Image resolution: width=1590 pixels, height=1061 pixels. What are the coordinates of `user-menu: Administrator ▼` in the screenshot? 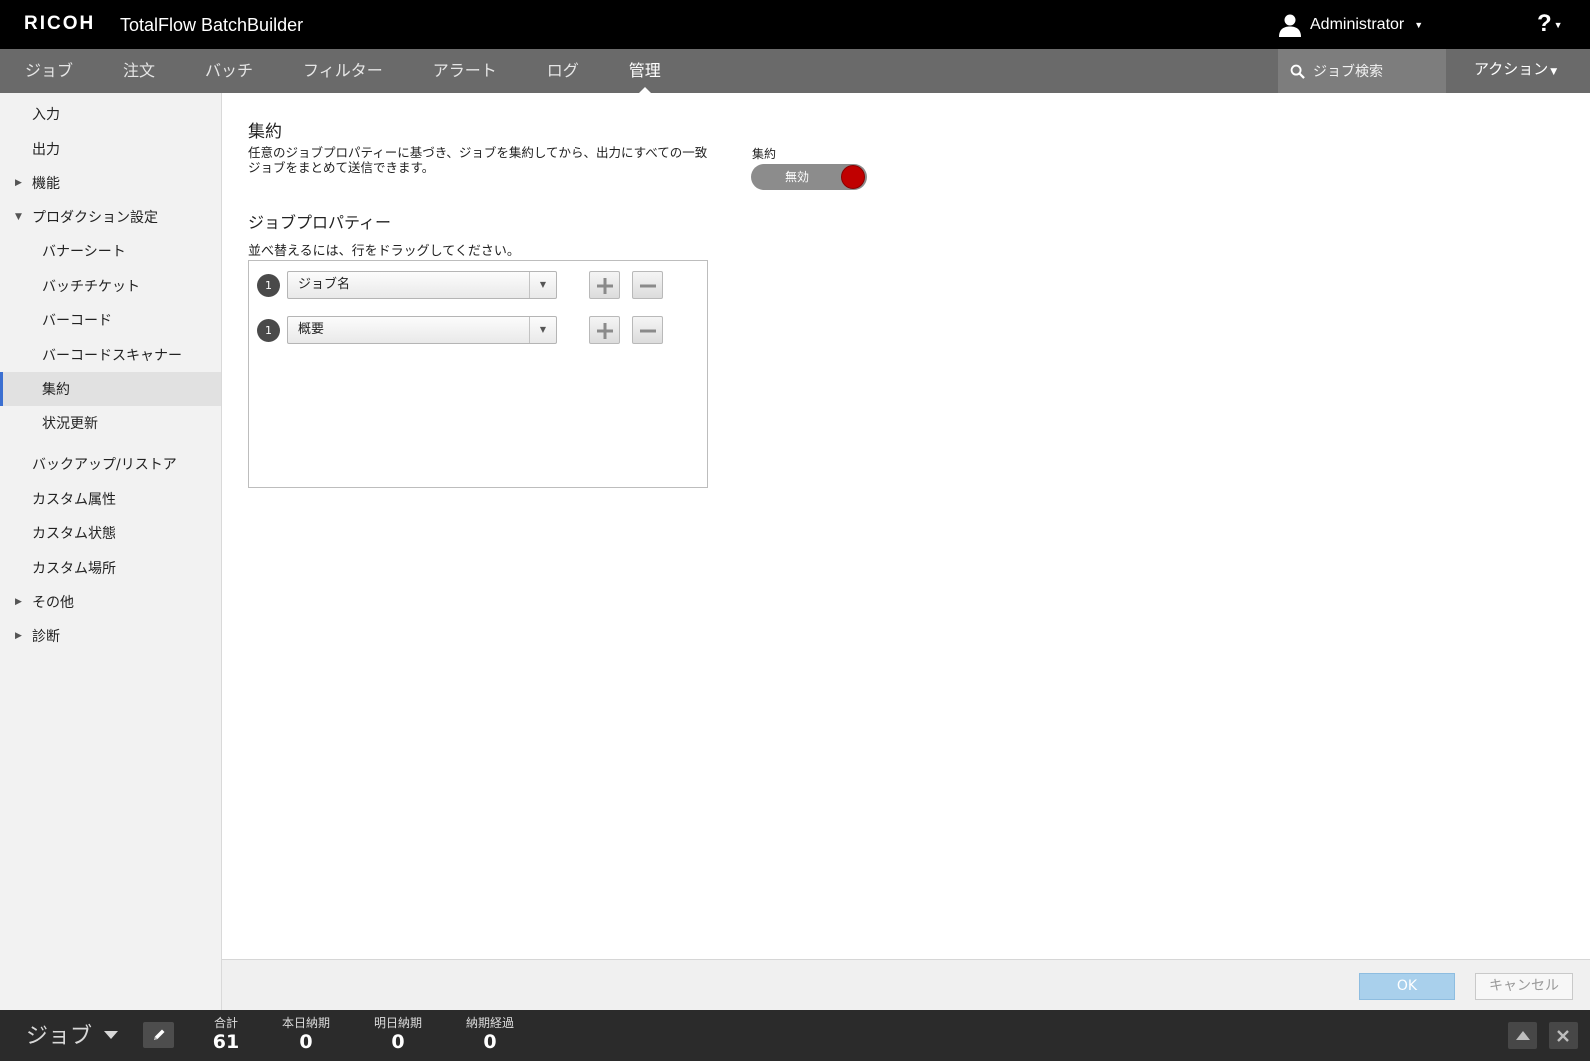 It's located at (1350, 25).